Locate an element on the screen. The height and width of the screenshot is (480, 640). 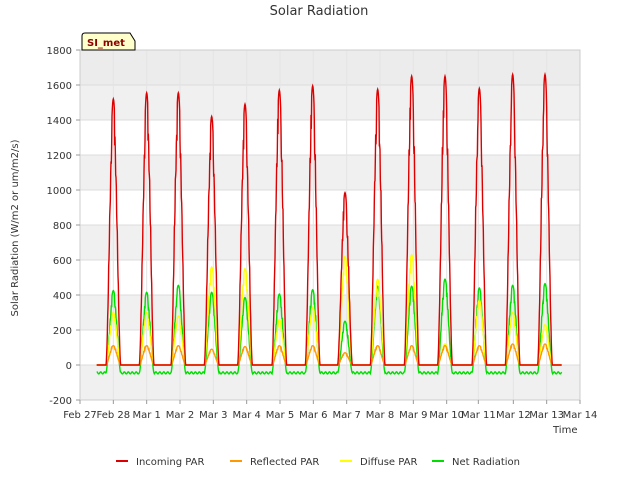
station-badge: SI_met is located at coordinates (108, 41).